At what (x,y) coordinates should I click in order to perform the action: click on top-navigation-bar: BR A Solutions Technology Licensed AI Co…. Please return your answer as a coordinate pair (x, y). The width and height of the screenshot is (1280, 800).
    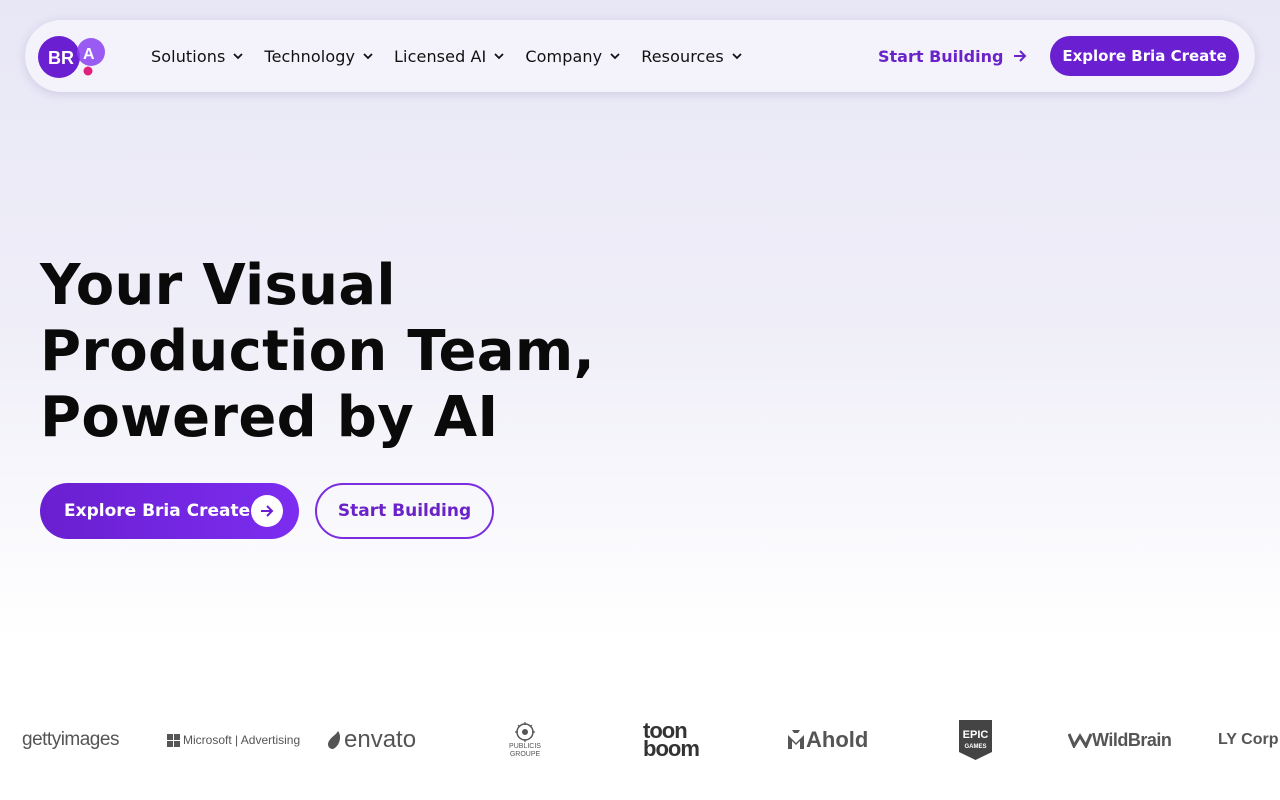
    Looking at the image, I should click on (640, 56).